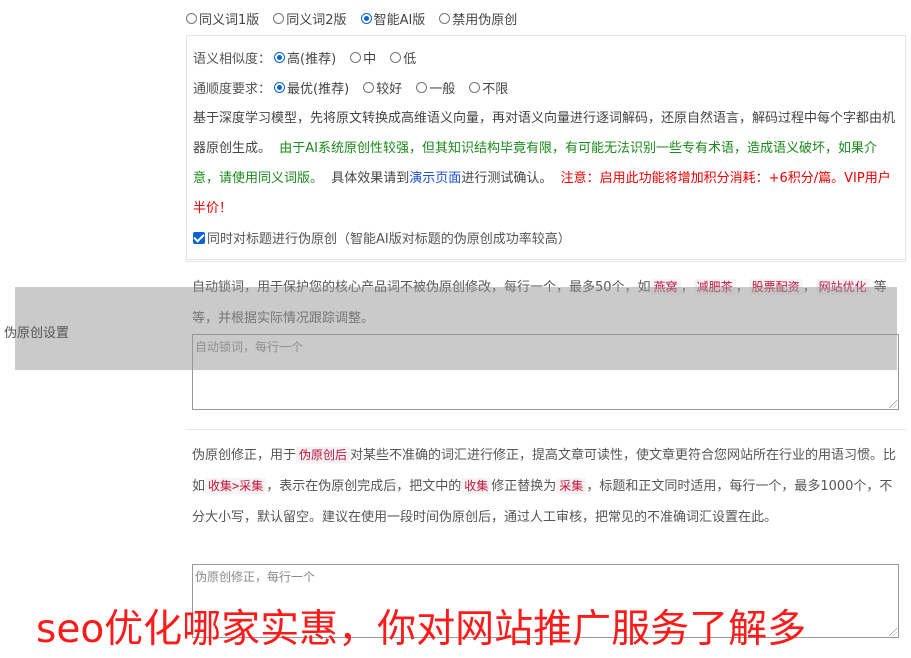 The width and height of the screenshot is (911, 658). Describe the element at coordinates (37, 333) in the screenshot. I see `row-label: 伪原创设置` at that location.